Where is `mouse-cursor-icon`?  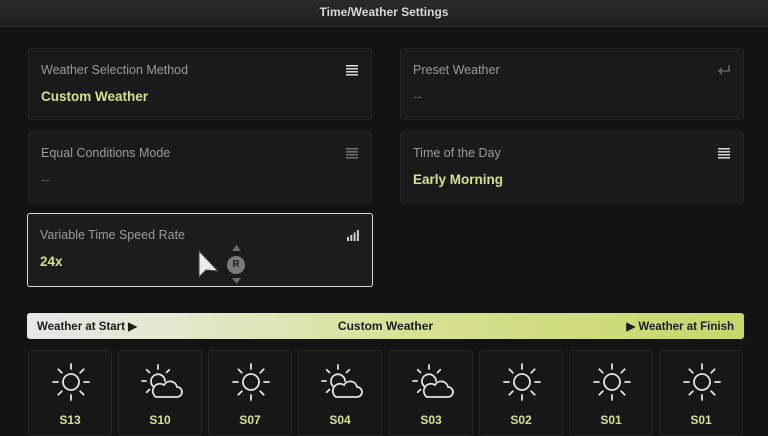
mouse-cursor-icon is located at coordinates (209, 264).